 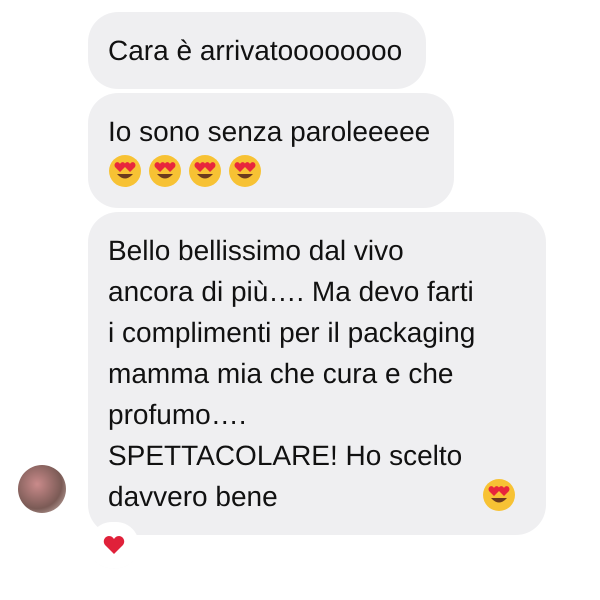 I want to click on message-text: Io sono senza paroleeeee, so click(x=269, y=132).